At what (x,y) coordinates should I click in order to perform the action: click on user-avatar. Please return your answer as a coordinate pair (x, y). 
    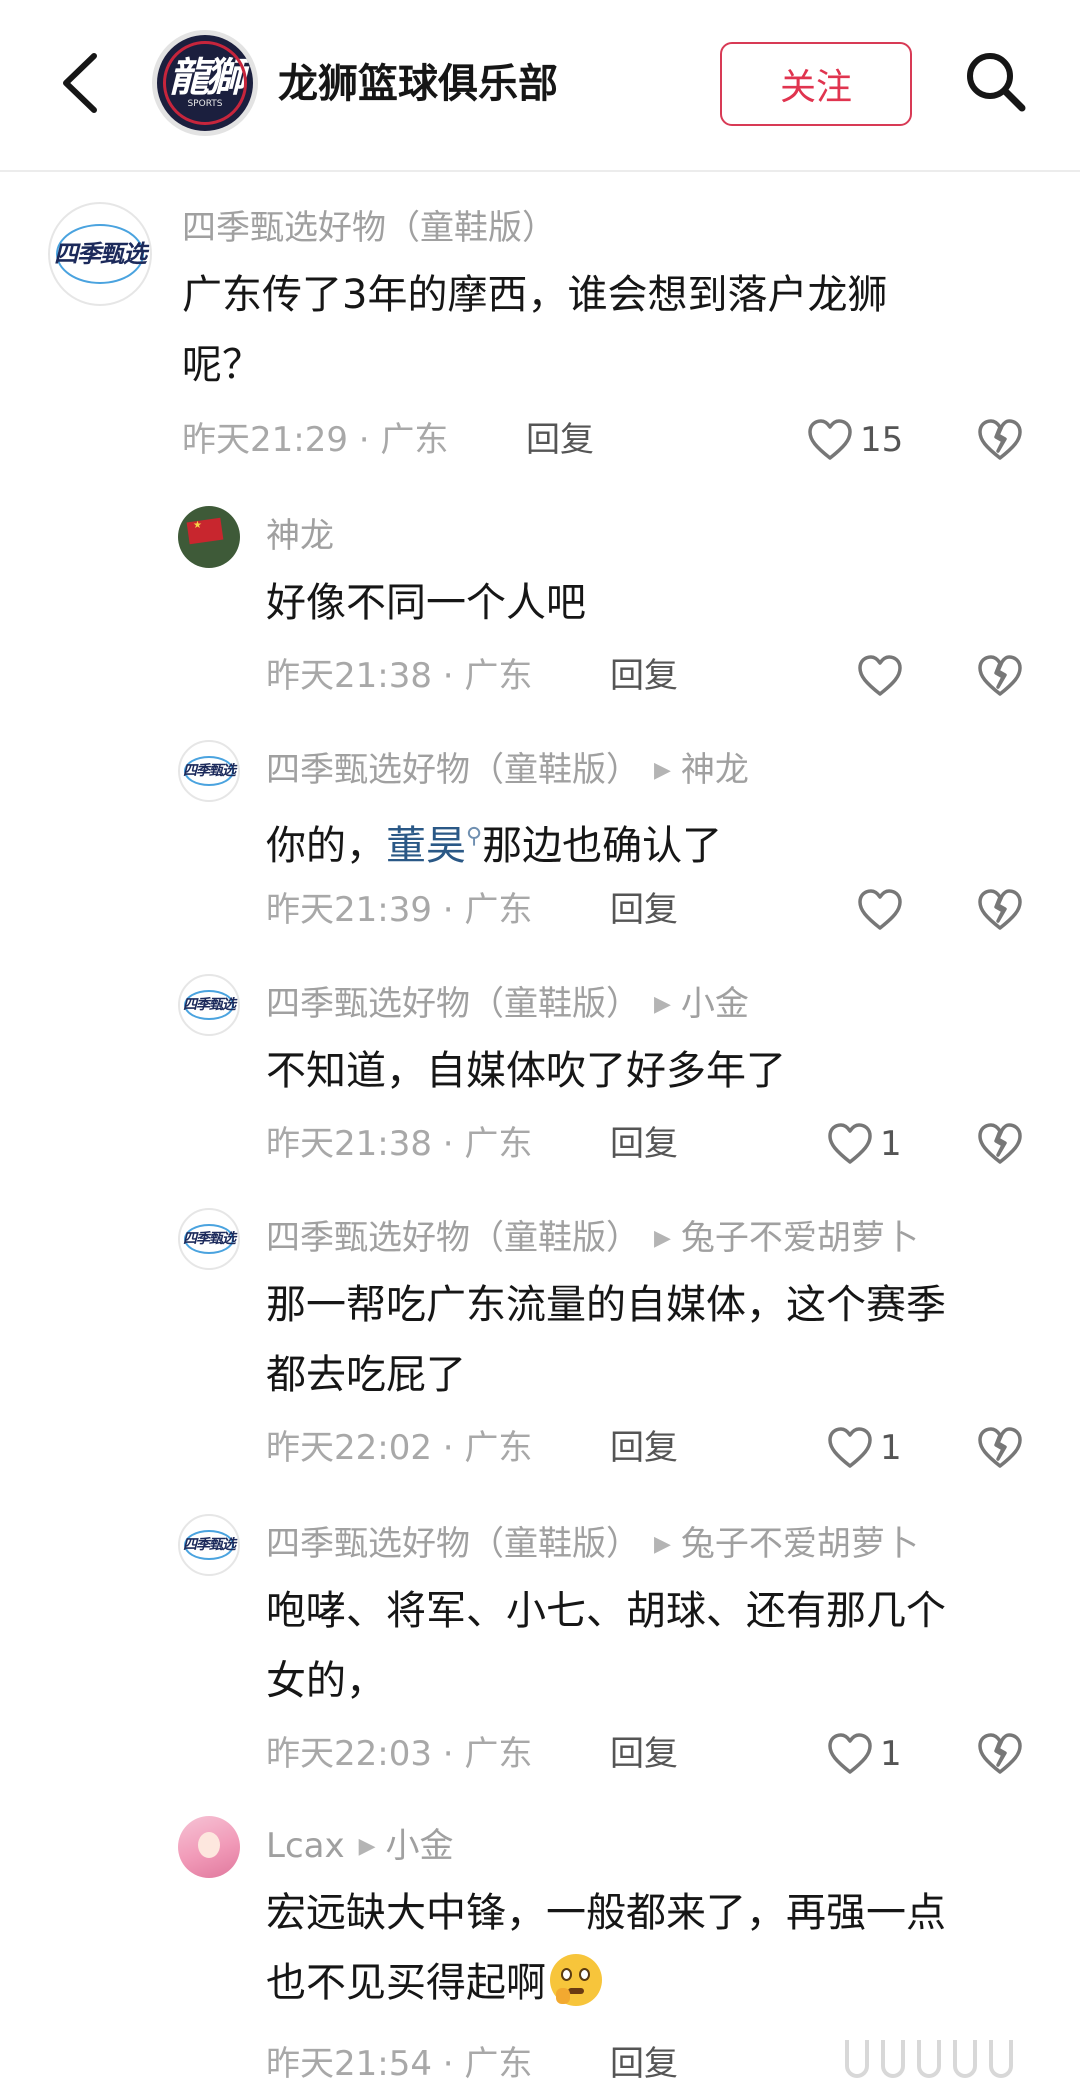
    Looking at the image, I should click on (209, 1847).